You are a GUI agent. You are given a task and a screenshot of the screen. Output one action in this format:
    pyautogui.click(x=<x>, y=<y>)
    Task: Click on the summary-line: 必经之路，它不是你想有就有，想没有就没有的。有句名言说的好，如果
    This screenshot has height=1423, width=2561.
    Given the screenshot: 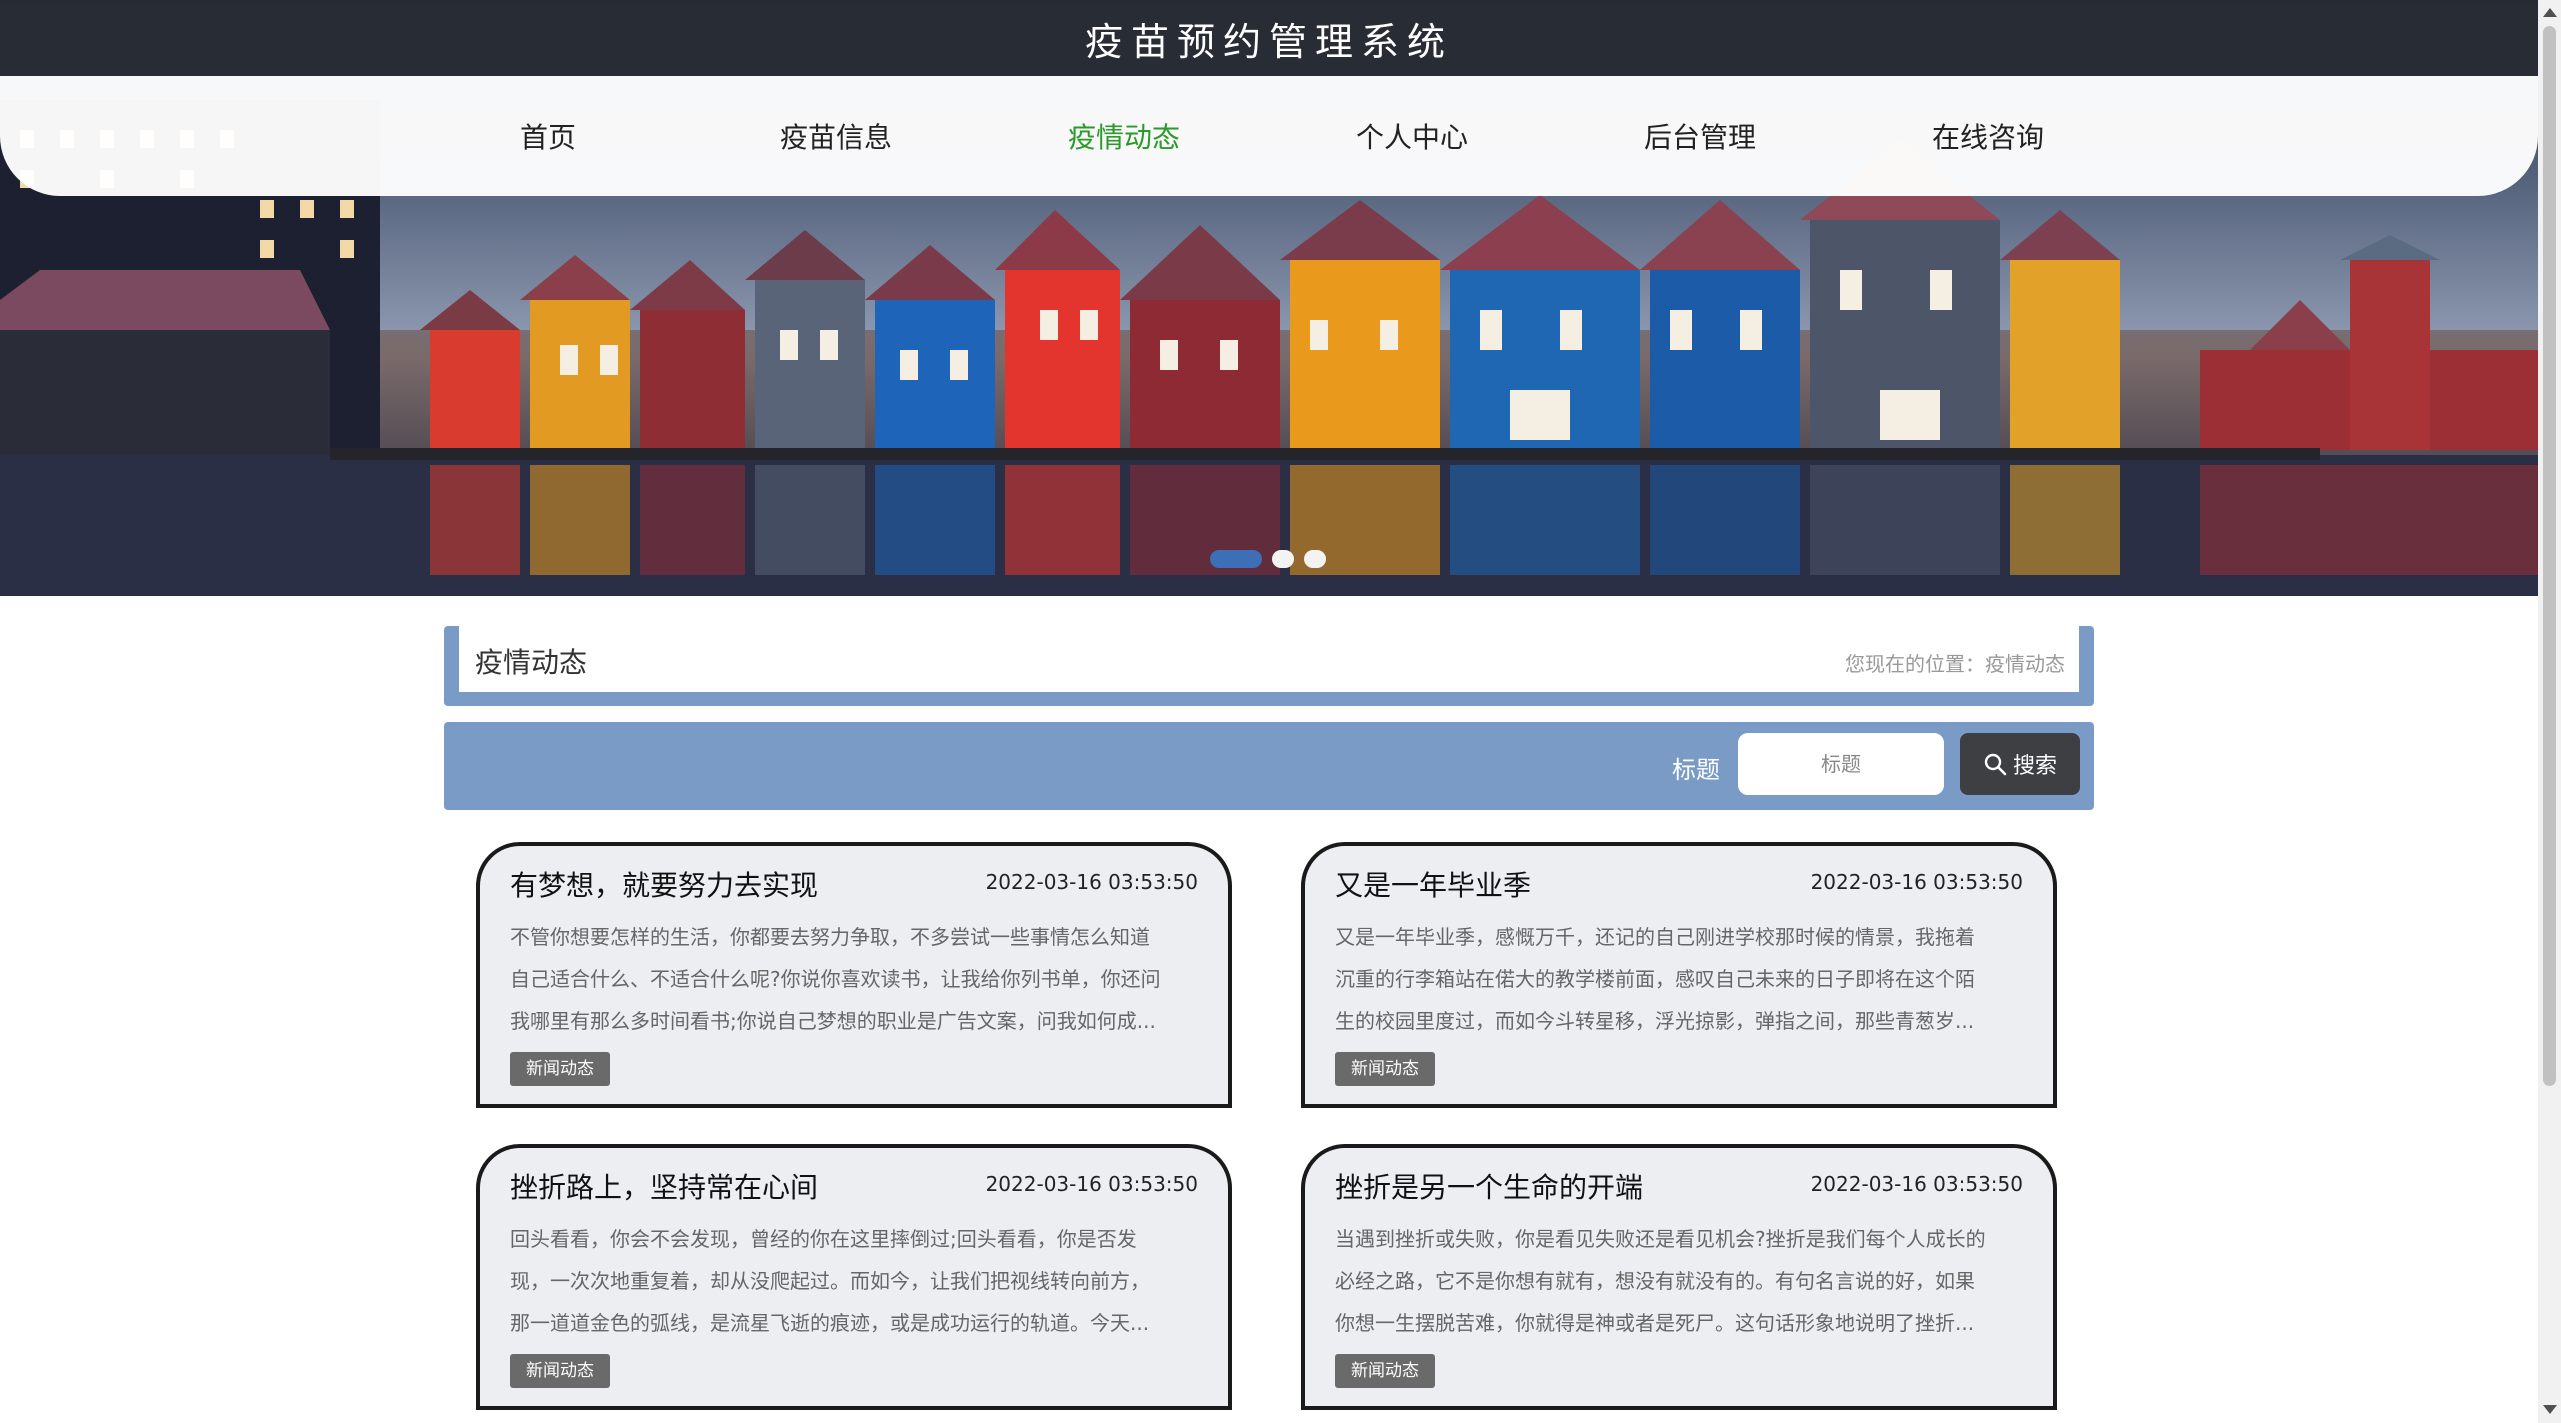 What is the action you would take?
    pyautogui.click(x=1655, y=1281)
    